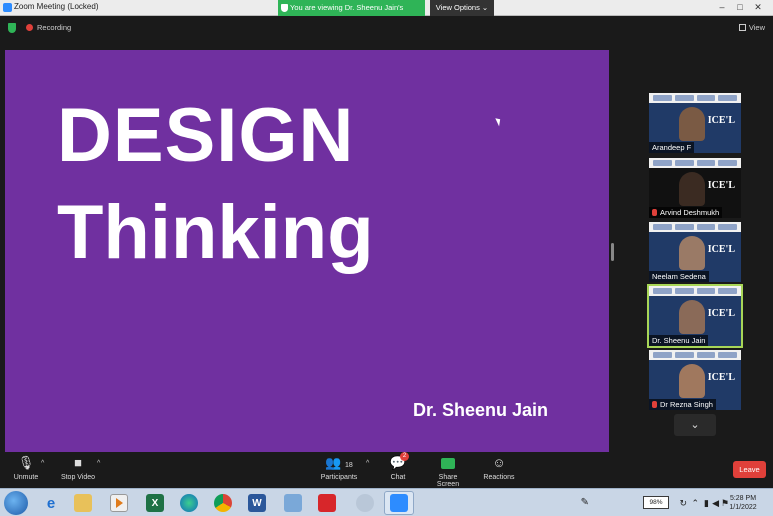  I want to click on slide-title-line-2: Thinking, so click(215, 232).